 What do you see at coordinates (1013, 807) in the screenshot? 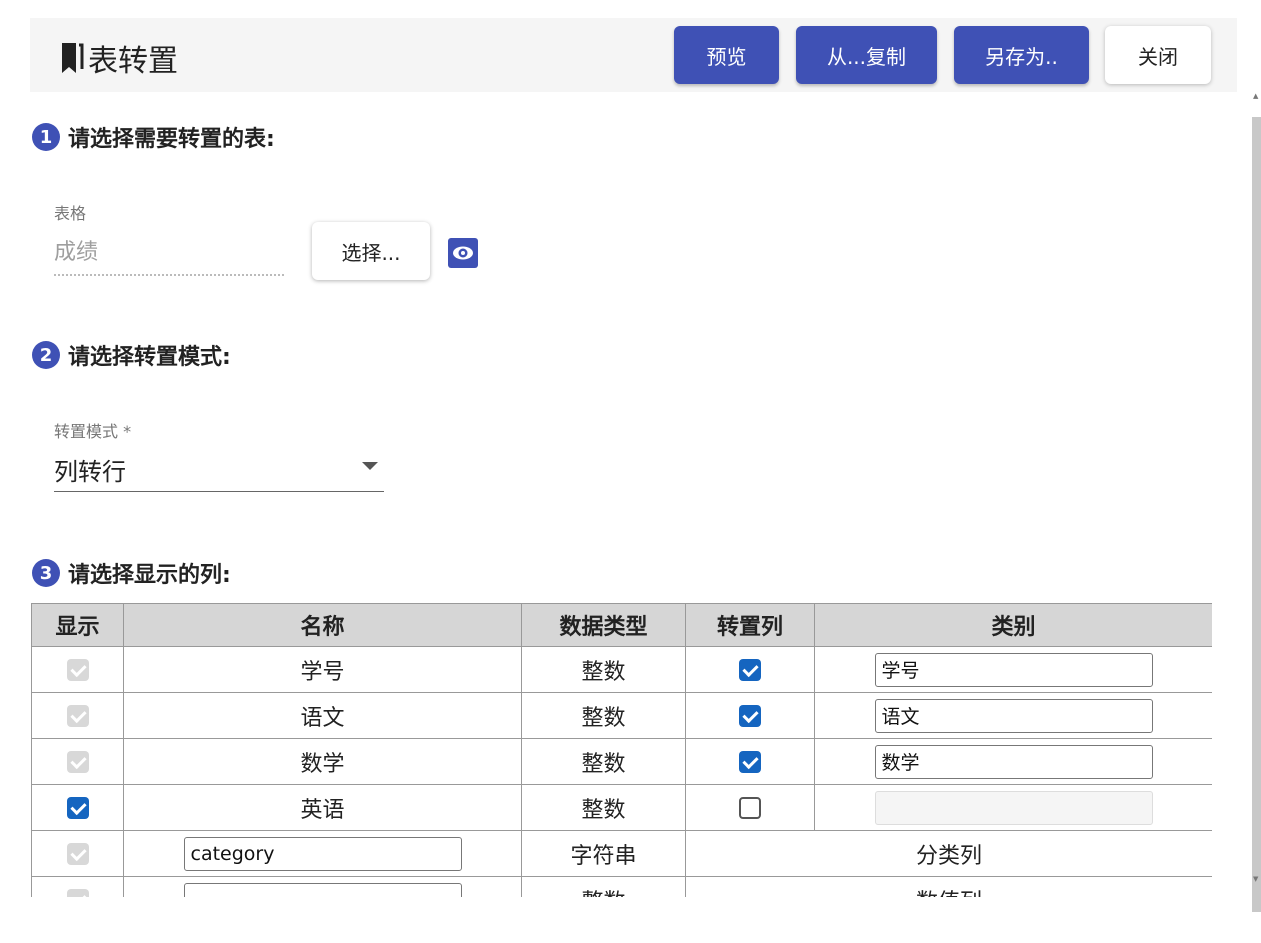
I see `category-input` at bounding box center [1013, 807].